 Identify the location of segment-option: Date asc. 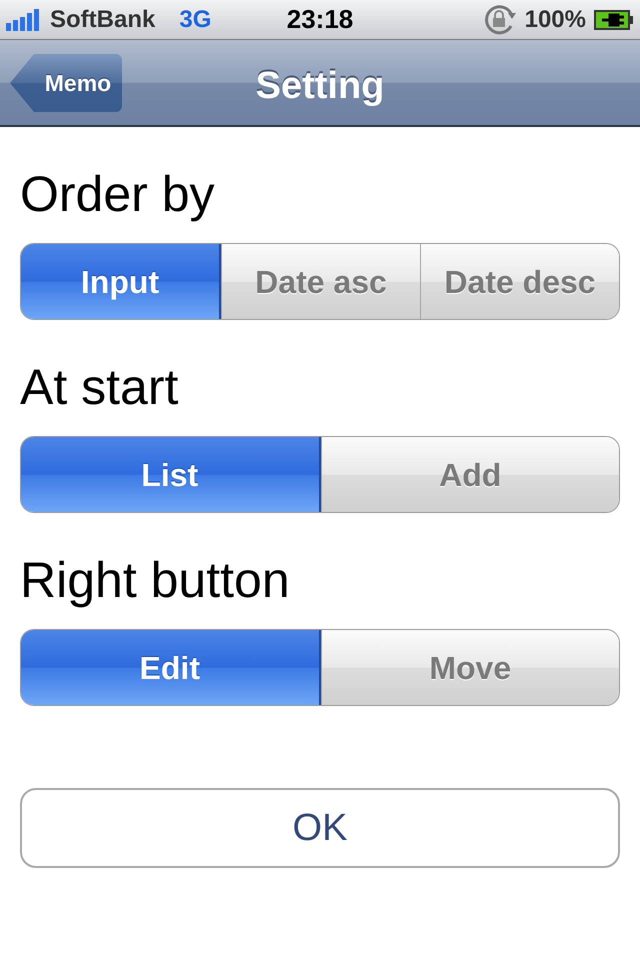
(320, 281).